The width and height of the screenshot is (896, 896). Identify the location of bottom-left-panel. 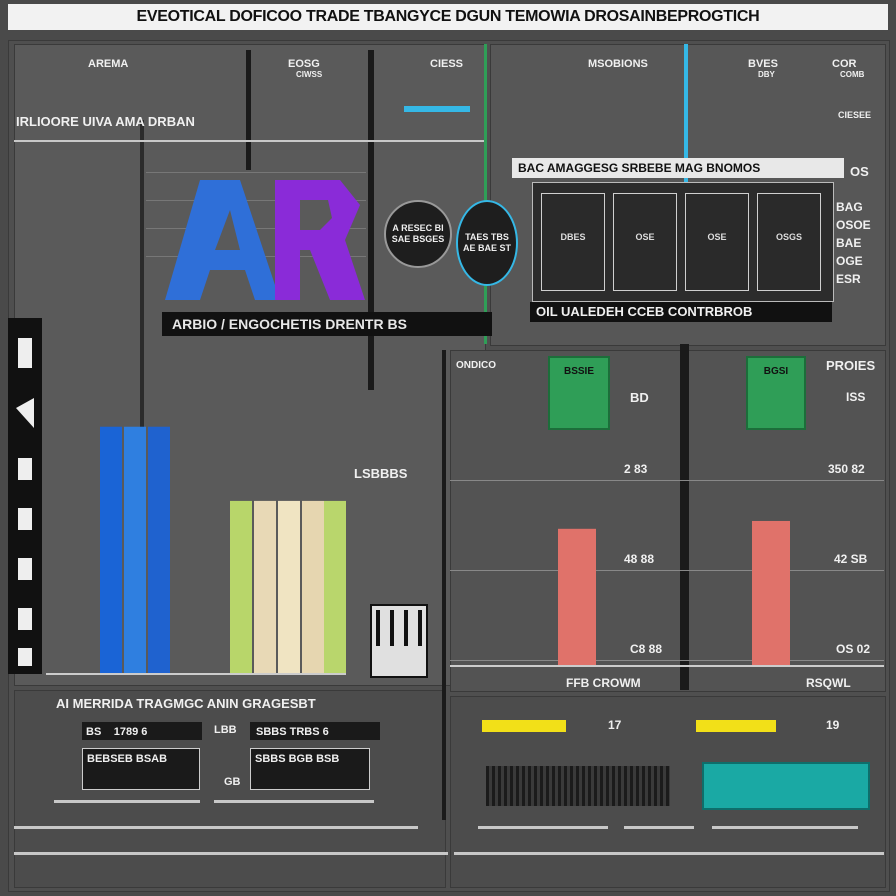
(230, 789).